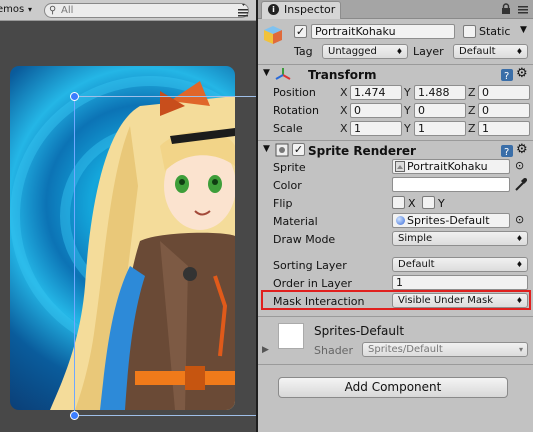 Image resolution: width=533 pixels, height=432 pixels. Describe the element at coordinates (67, 10) in the screenshot. I see `search-placeholder: All` at that location.